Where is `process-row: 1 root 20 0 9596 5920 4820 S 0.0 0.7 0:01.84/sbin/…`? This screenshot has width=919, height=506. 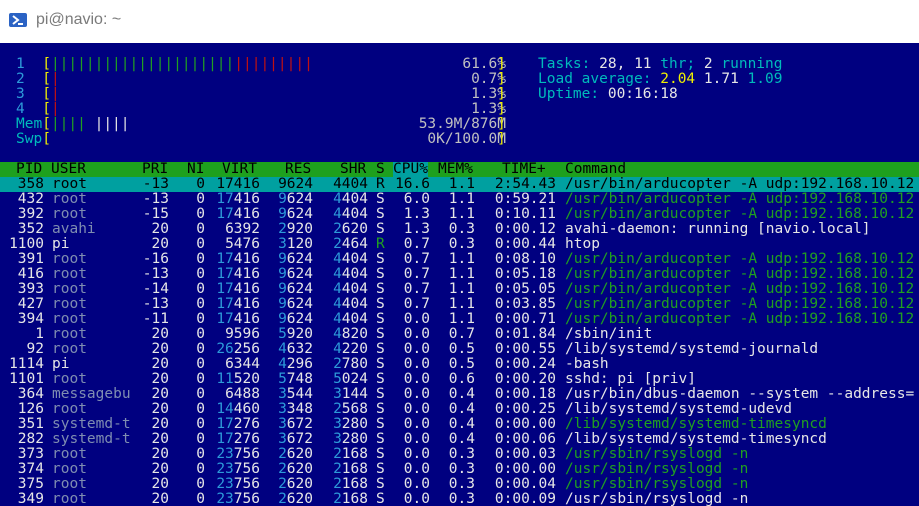 process-row: 1 root 20 0 9596 5920 4820 S 0.0 0.7 0:01.84/sbin/… is located at coordinates (459, 334).